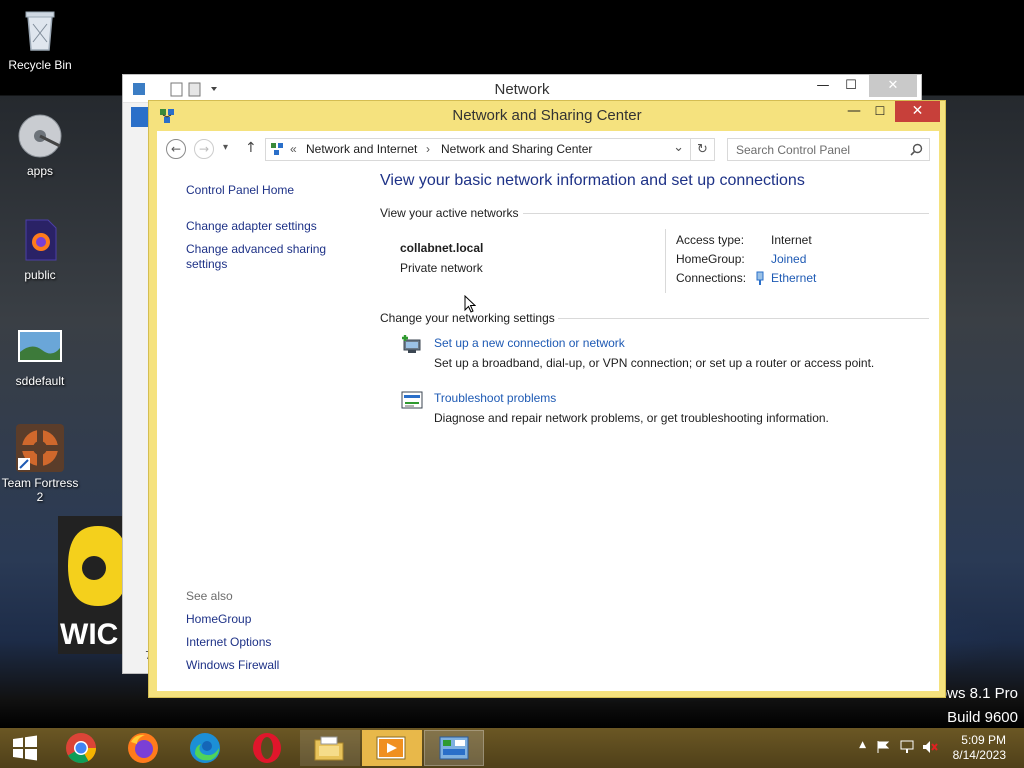  I want to click on network-close-button: ✕, so click(893, 86).